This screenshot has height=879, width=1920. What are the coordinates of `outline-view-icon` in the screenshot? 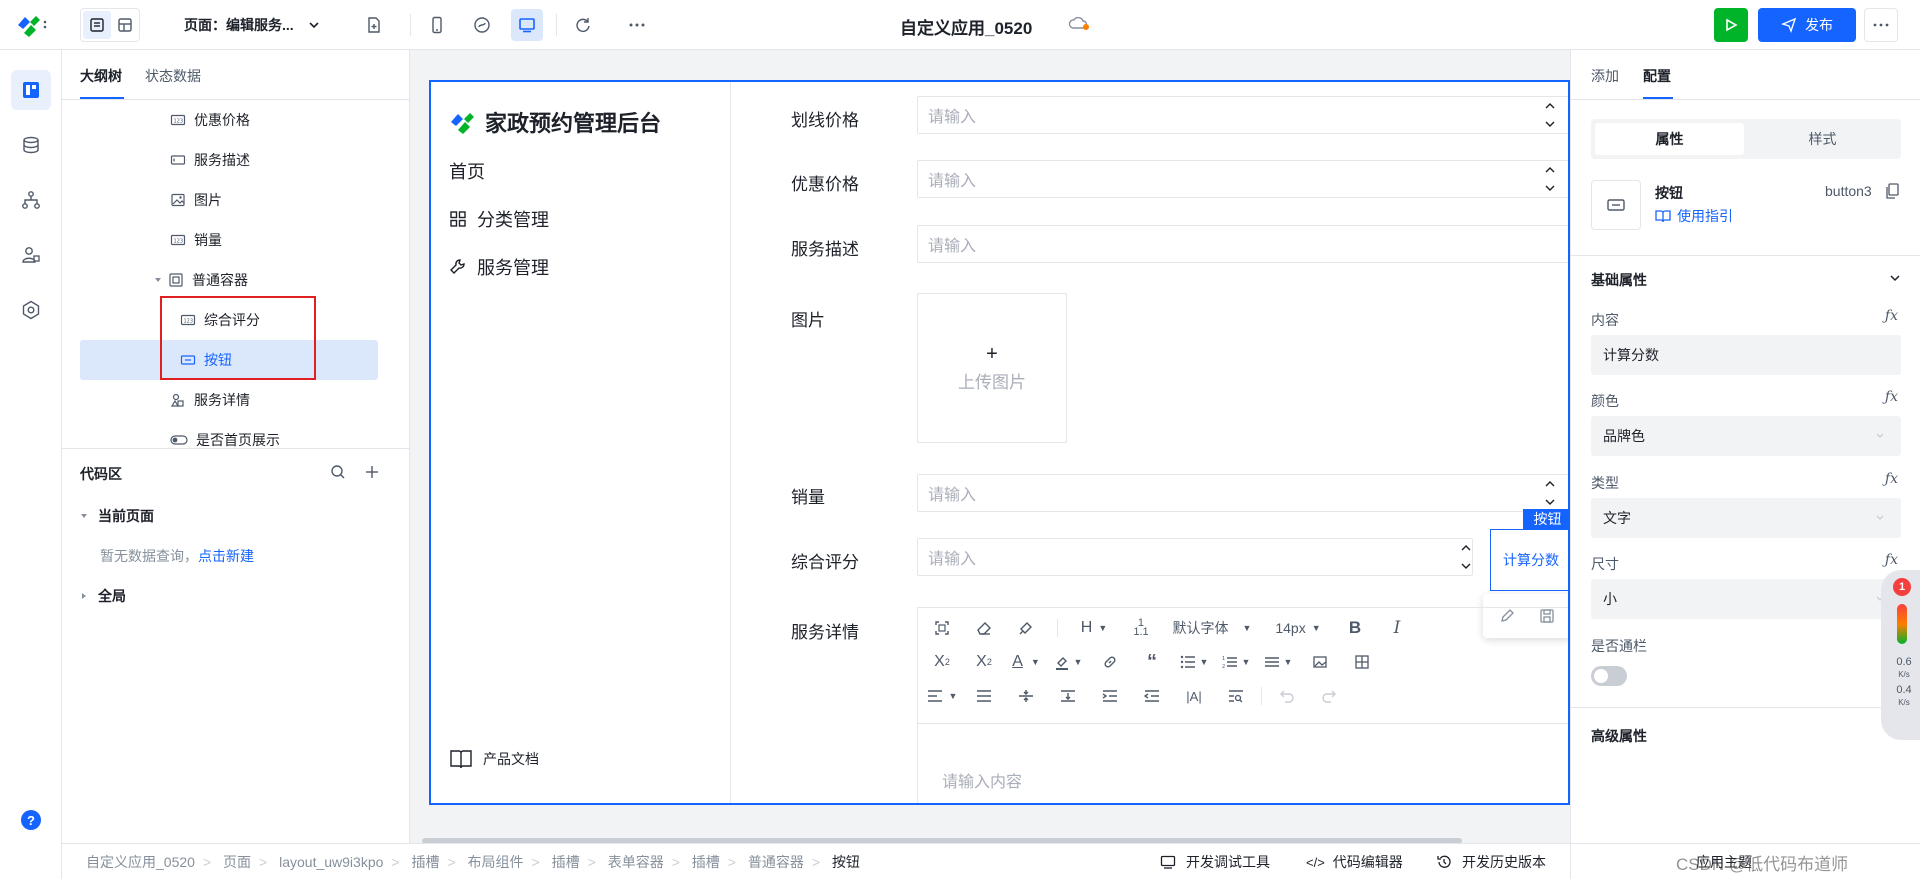 It's located at (97, 25).